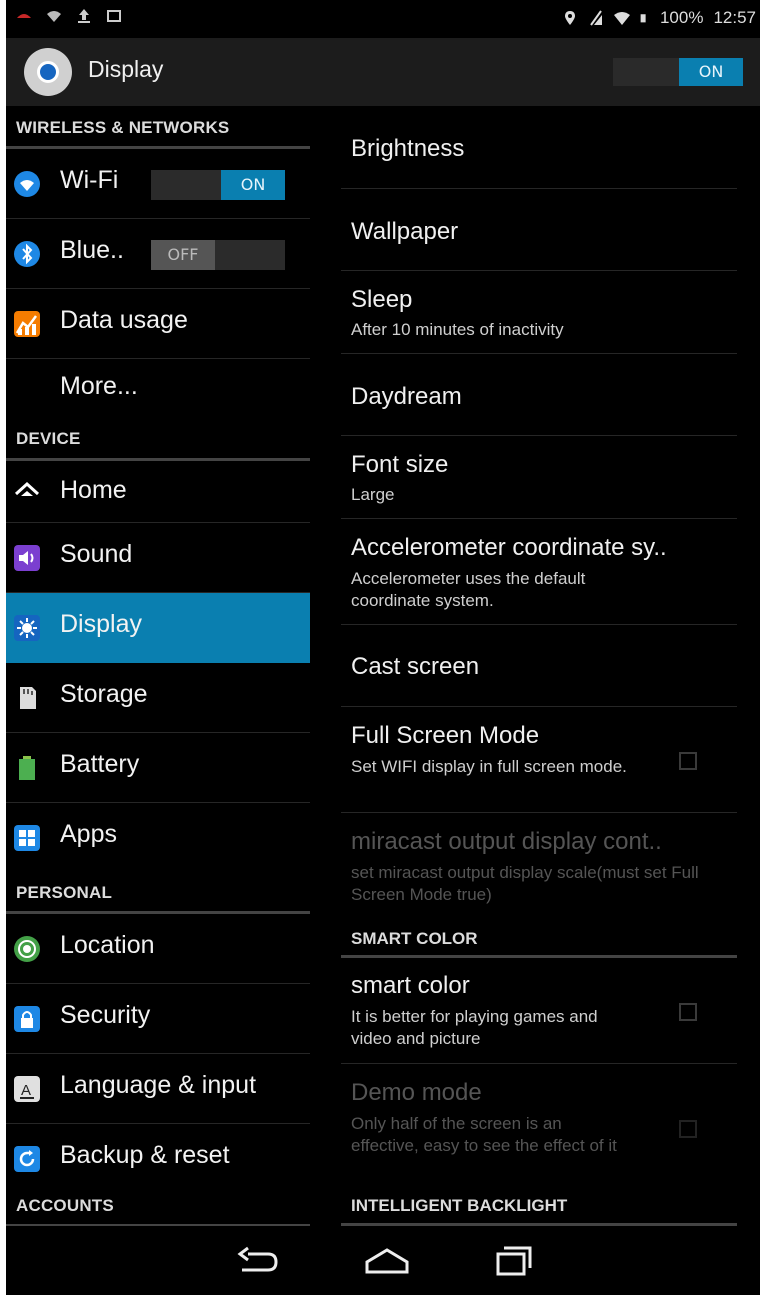  I want to click on sidebar-item-wifi: Wi-Fi ON, so click(158, 184).